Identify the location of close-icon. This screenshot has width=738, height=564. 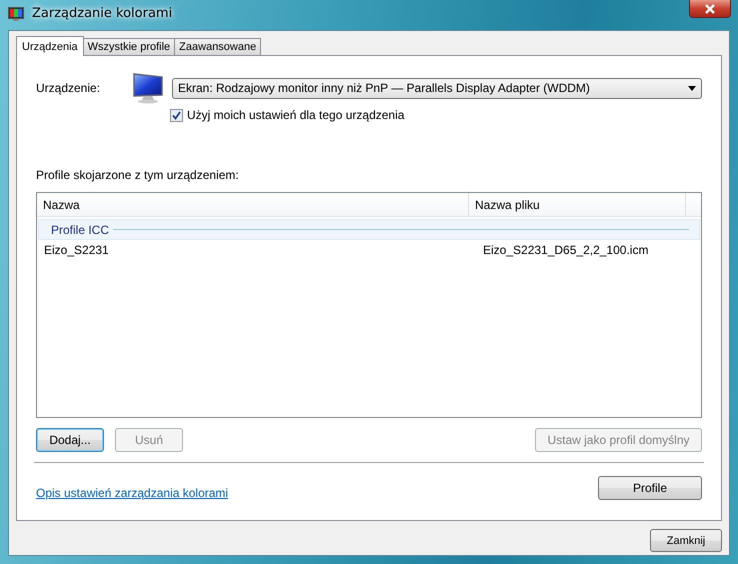
(710, 9).